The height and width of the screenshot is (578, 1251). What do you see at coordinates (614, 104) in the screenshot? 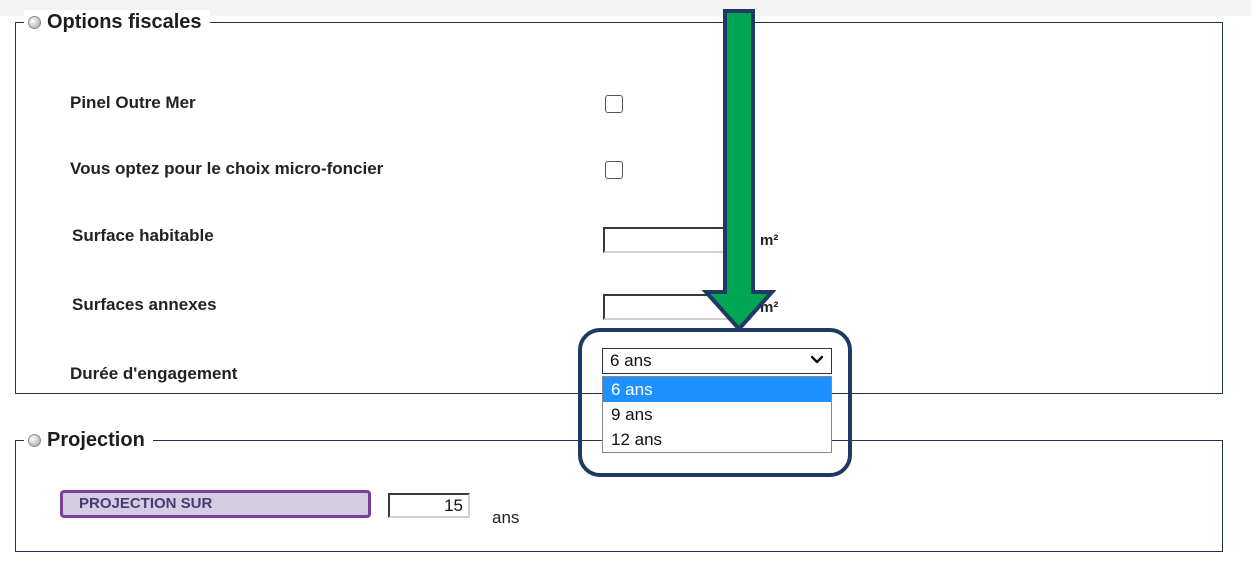
I see `pinel-checkbox` at bounding box center [614, 104].